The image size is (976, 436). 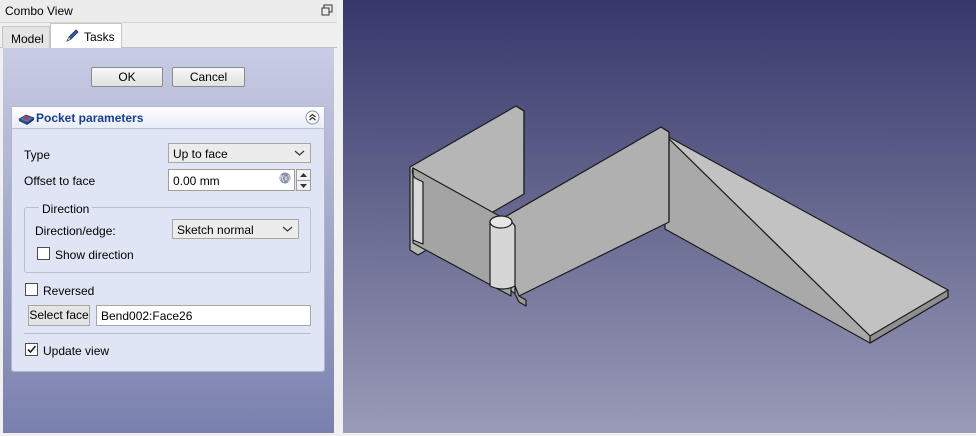 I want to click on svg-text: f(x), so click(x=285, y=179).